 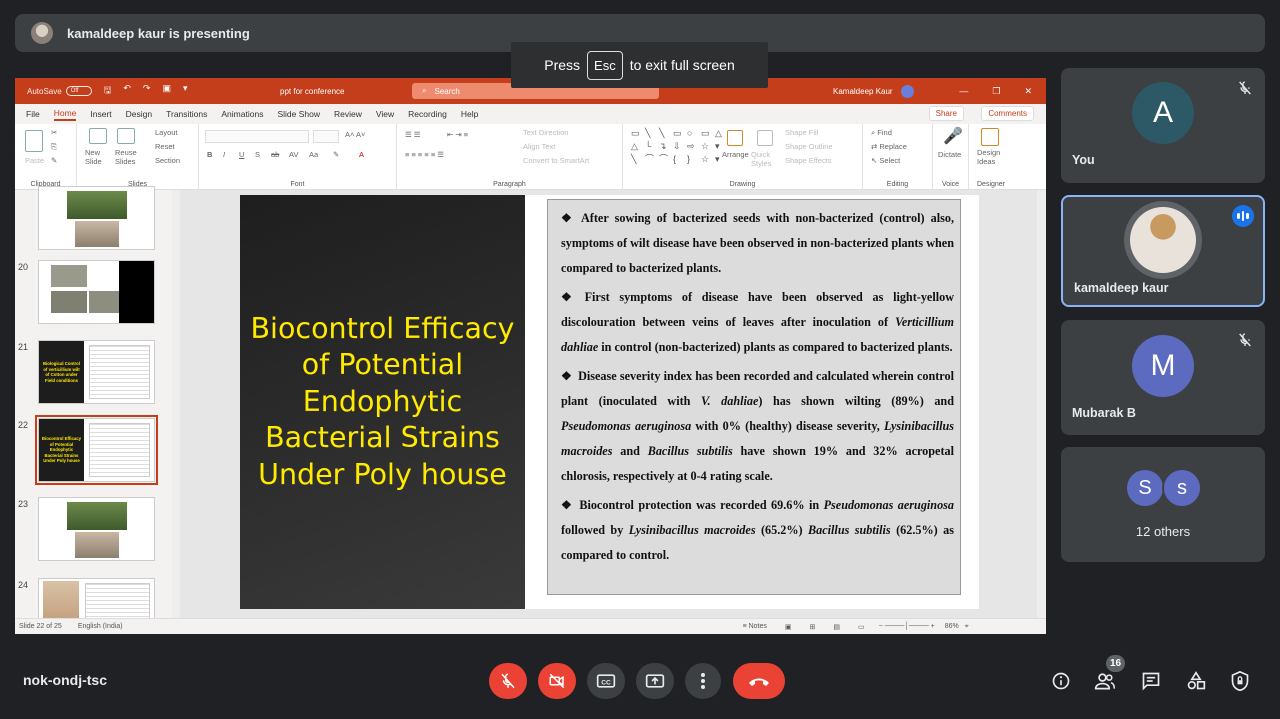 What do you see at coordinates (946, 113) in the screenshot?
I see `share-button: Share` at bounding box center [946, 113].